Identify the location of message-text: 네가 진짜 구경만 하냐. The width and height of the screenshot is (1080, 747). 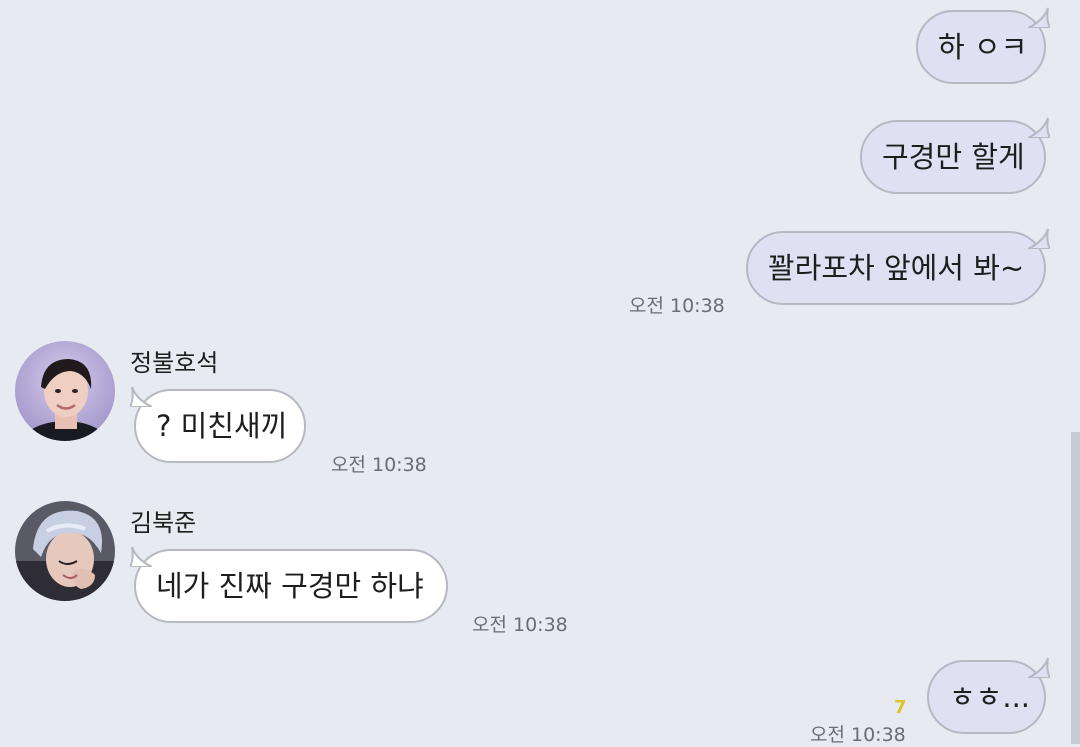
(290, 586).